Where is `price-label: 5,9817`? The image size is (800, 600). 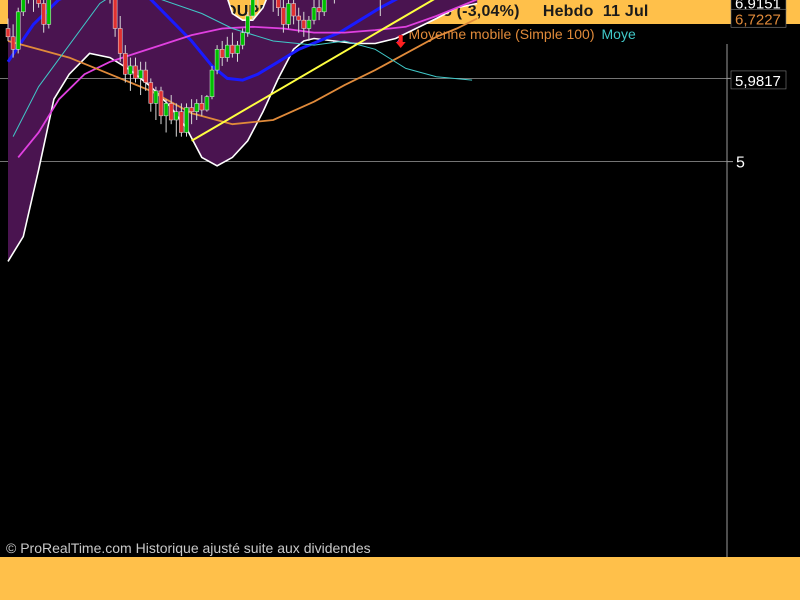
price-label: 5,9817 is located at coordinates (758, 81).